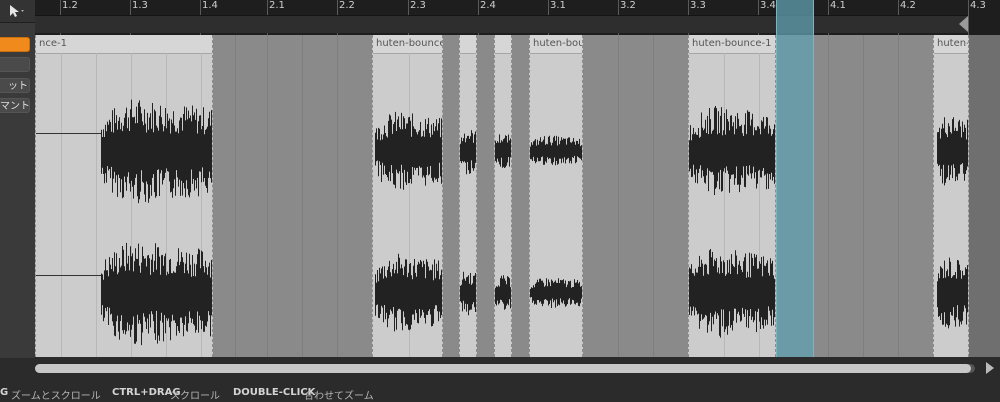 Image resolution: width=1000 pixels, height=402 pixels. What do you see at coordinates (556, 44) in the screenshot?
I see `clip-name: huten-bounc` at bounding box center [556, 44].